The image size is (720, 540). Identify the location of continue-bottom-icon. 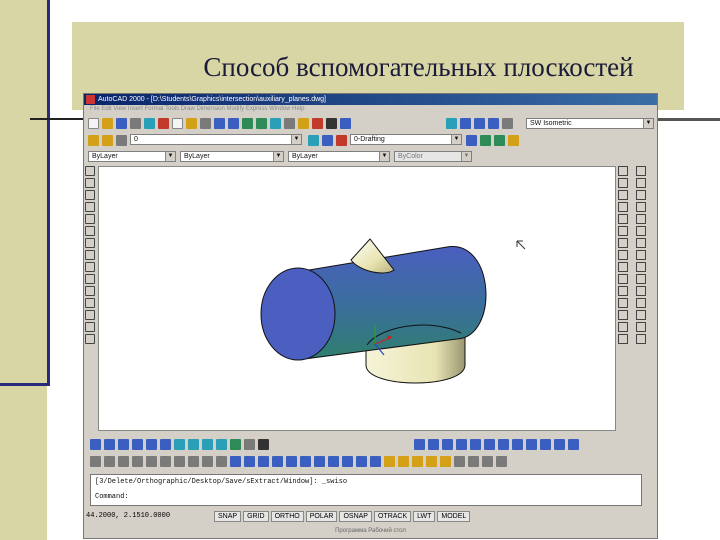
(531, 444).